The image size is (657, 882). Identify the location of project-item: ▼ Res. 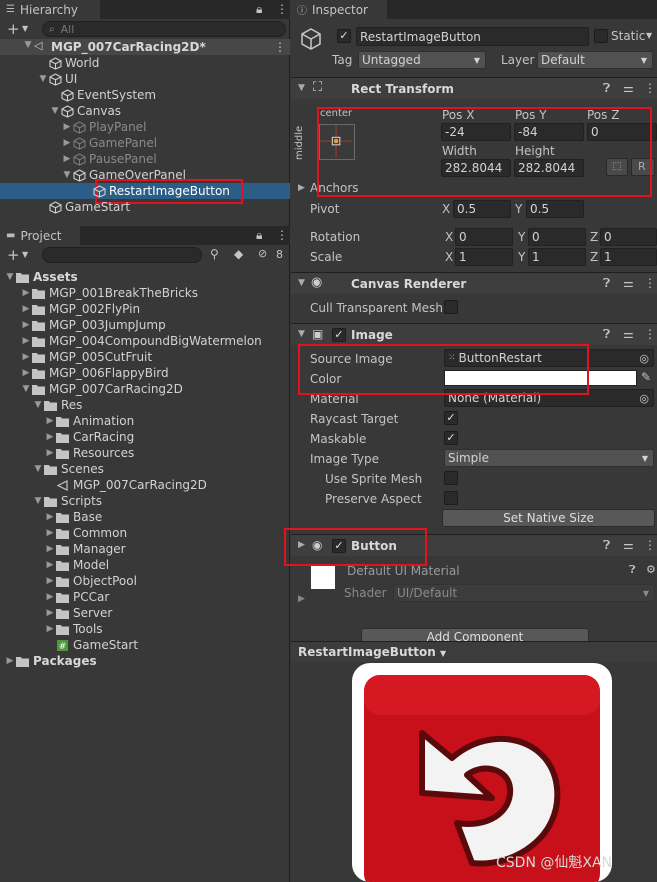
(57, 405).